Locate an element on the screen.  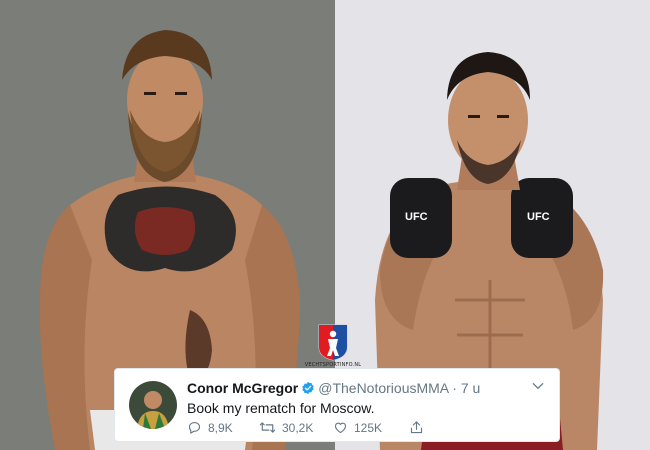
verified-badge-icon is located at coordinates (308, 389).